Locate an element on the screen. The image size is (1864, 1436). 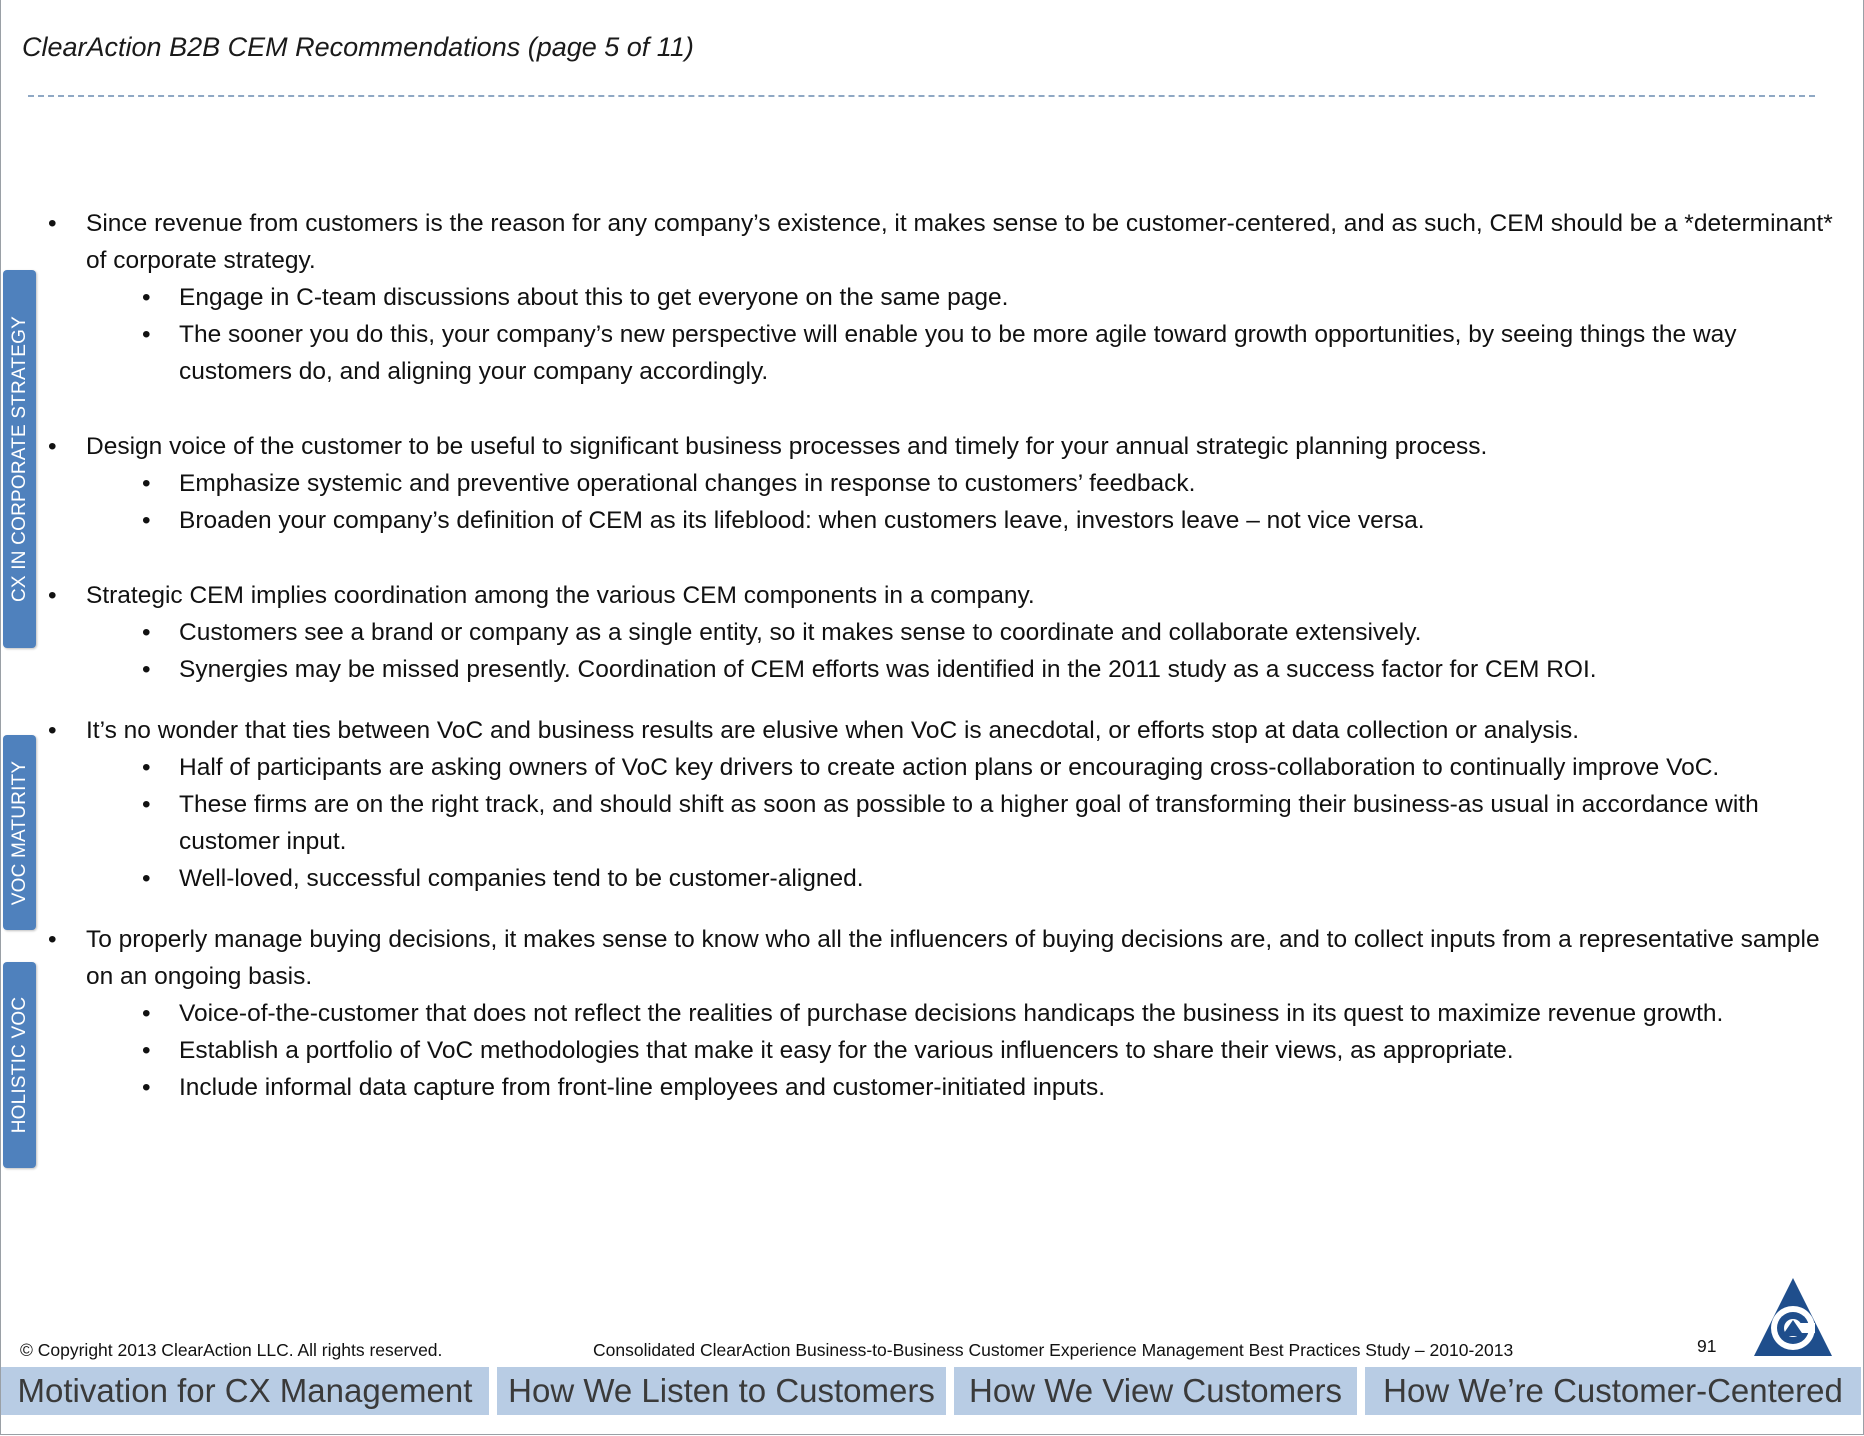
side-tab-label: VOC MATURITY is located at coordinates (19, 832).